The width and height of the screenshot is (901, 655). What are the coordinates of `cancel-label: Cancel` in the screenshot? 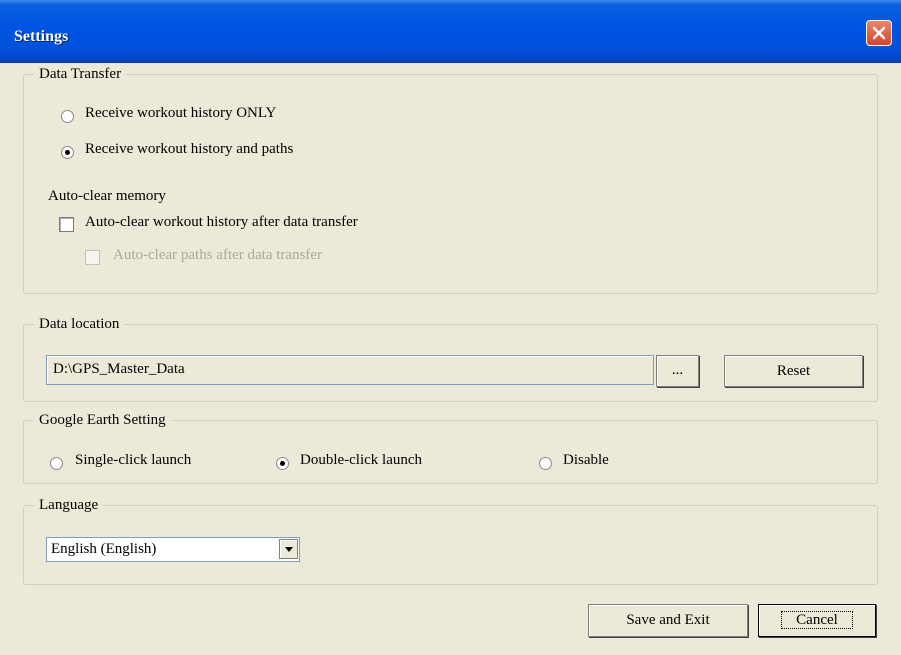 It's located at (817, 620).